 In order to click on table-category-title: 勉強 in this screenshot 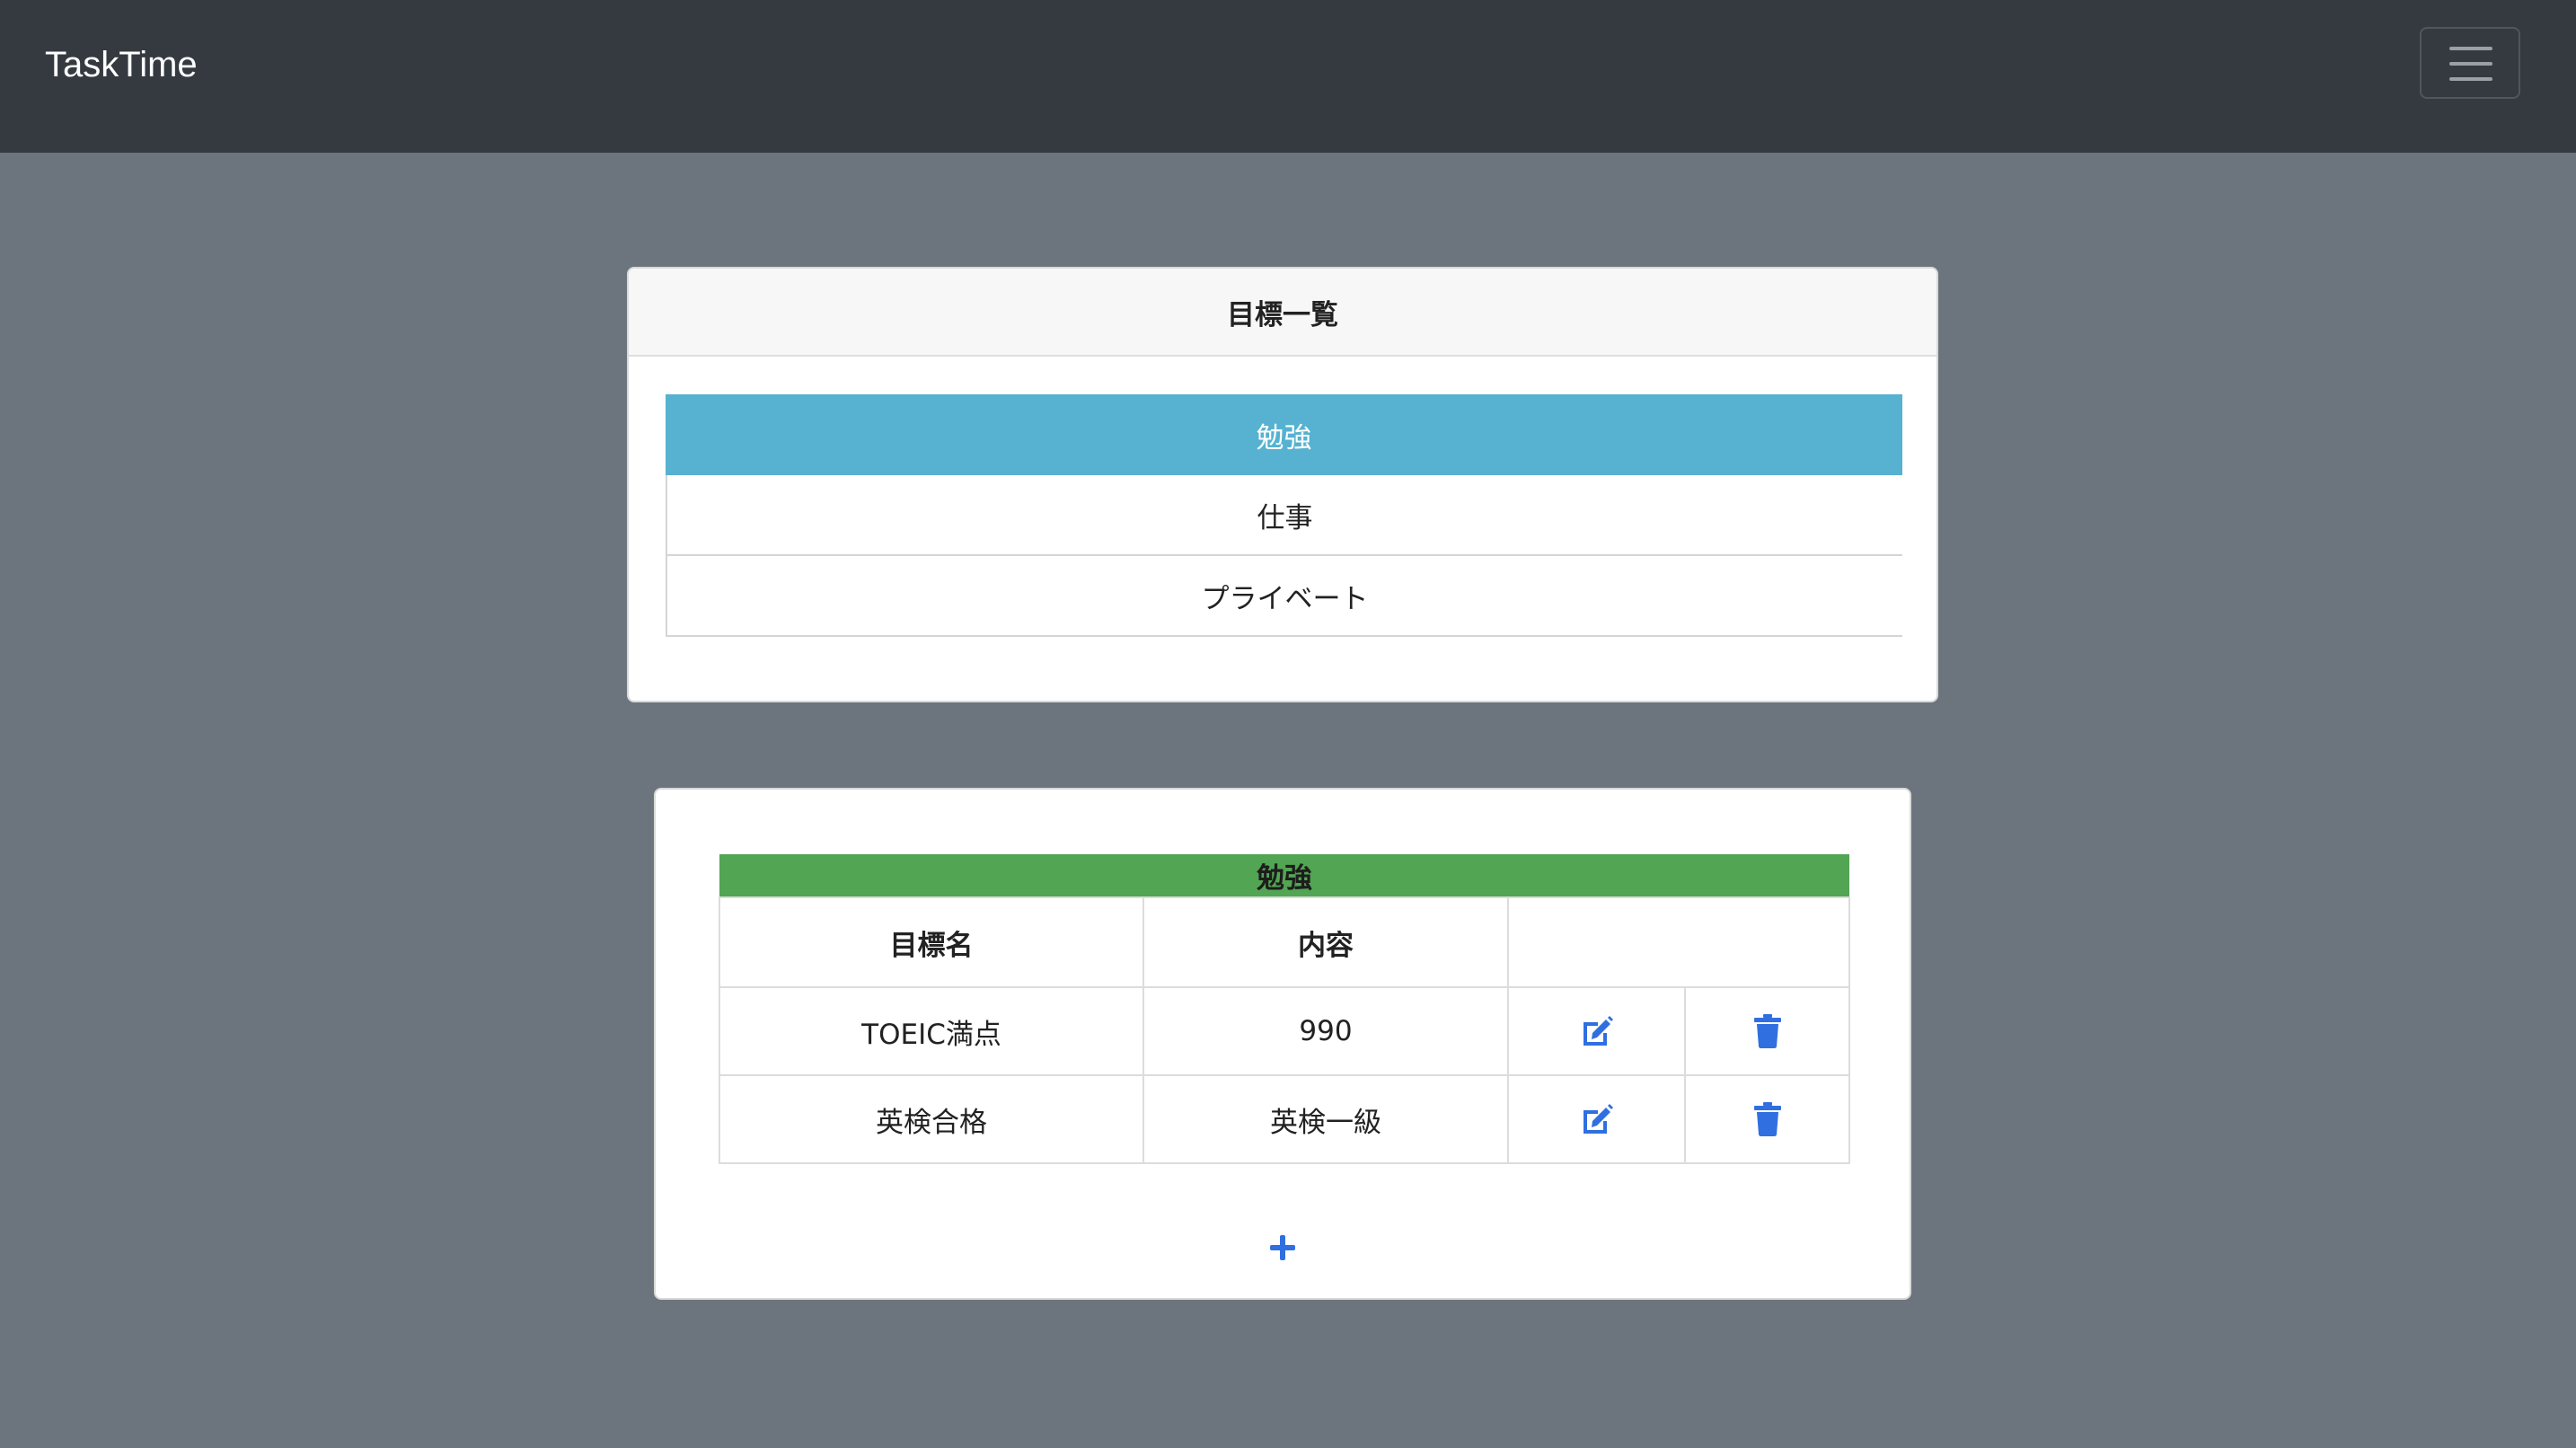, I will do `click(1284, 876)`.